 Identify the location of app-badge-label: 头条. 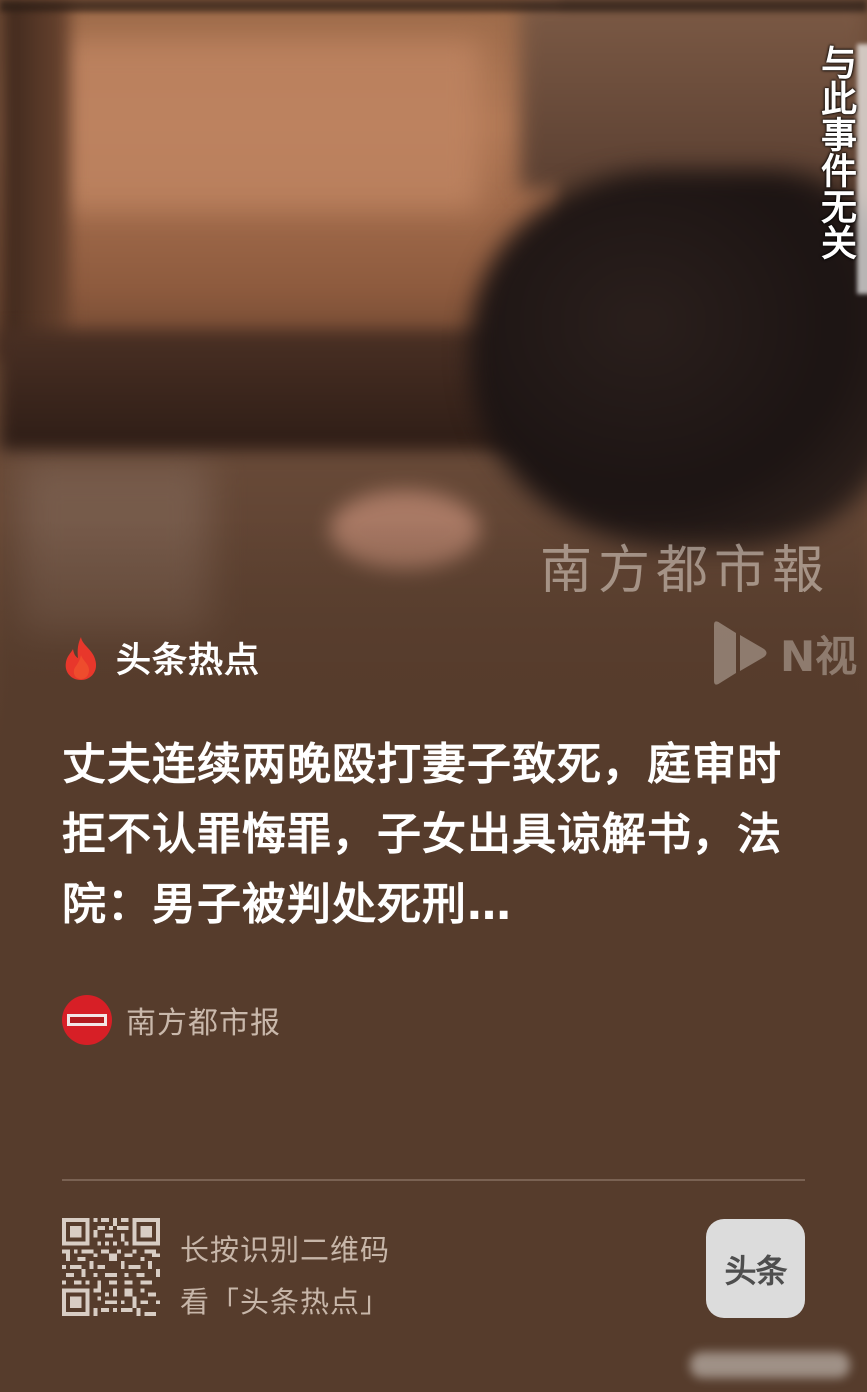
(755, 1270).